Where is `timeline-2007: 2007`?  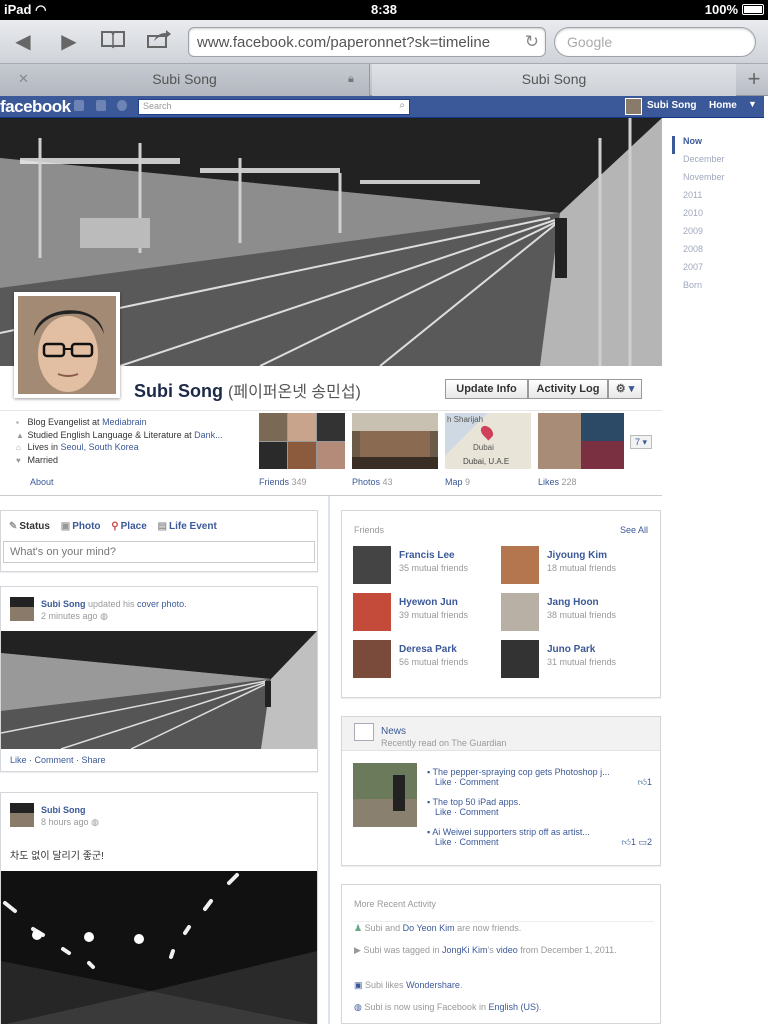
timeline-2007: 2007 is located at coordinates (717, 271).